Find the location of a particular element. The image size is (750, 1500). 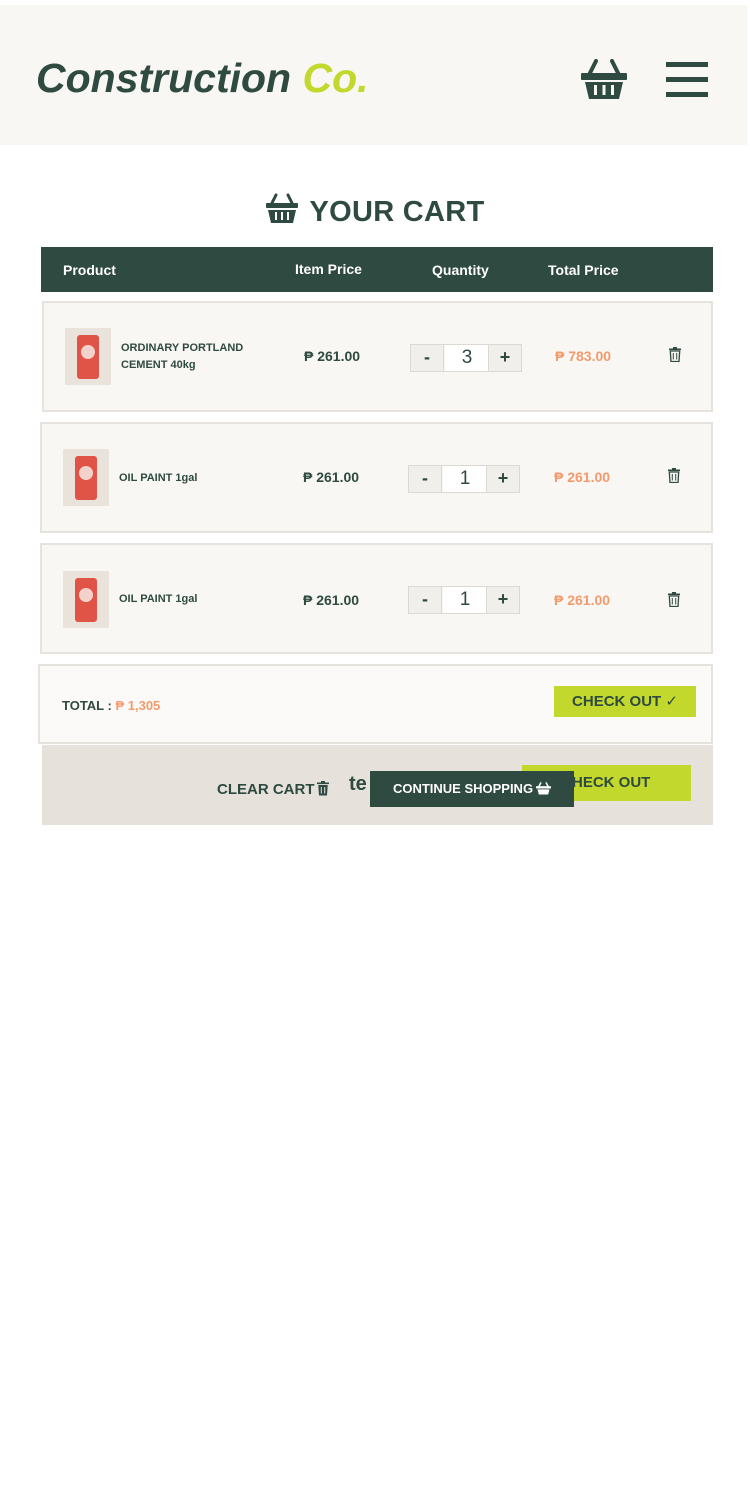

site-header: Construction Co. is located at coordinates (373, 75).